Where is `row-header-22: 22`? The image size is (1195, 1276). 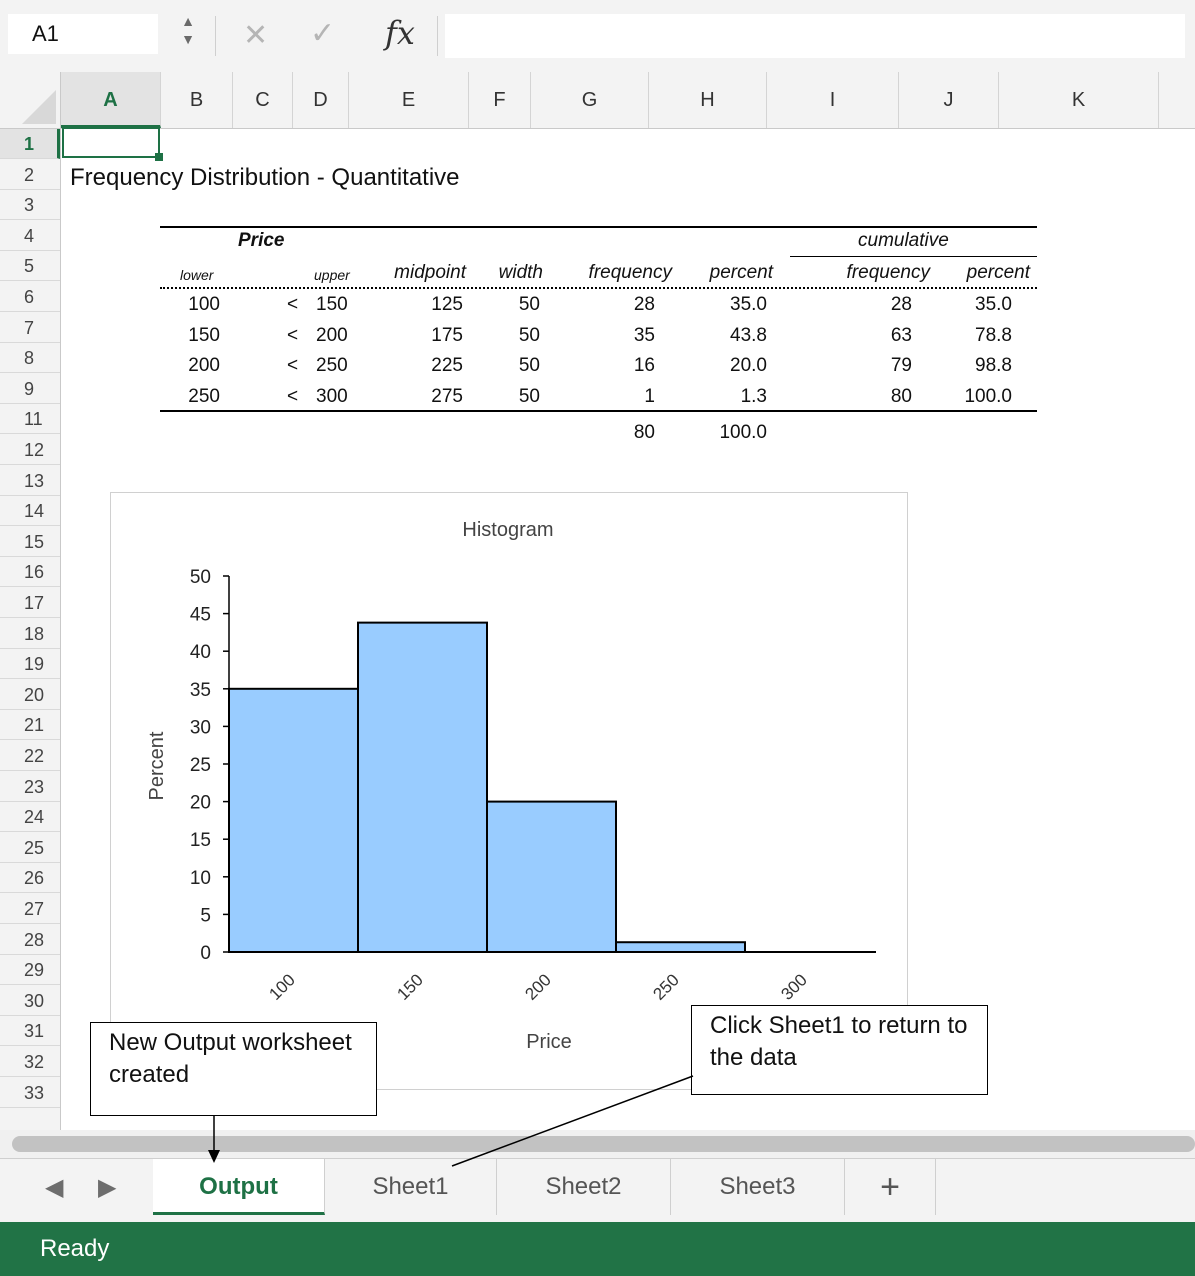
row-header-22: 22 is located at coordinates (30, 756).